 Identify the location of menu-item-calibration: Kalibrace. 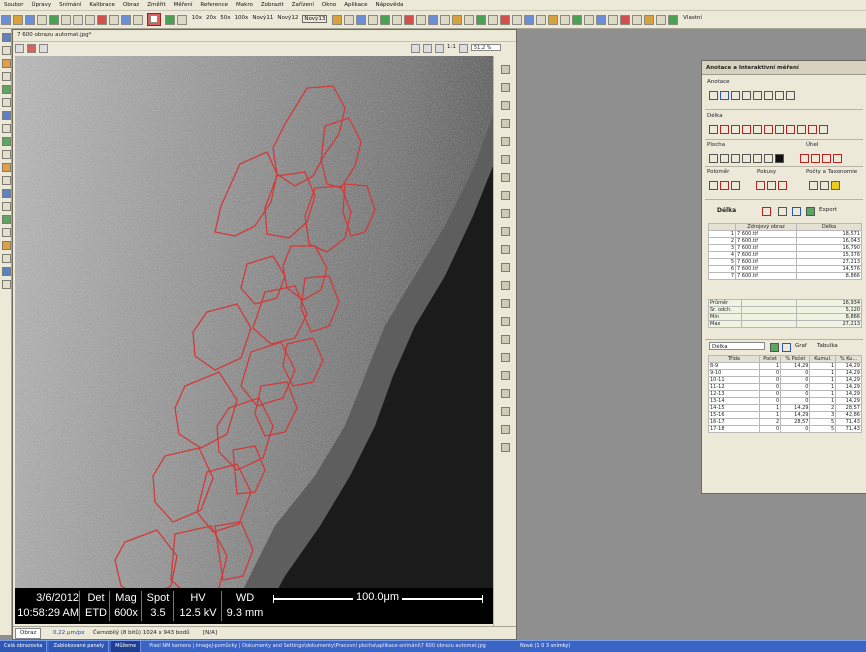
(101, 5).